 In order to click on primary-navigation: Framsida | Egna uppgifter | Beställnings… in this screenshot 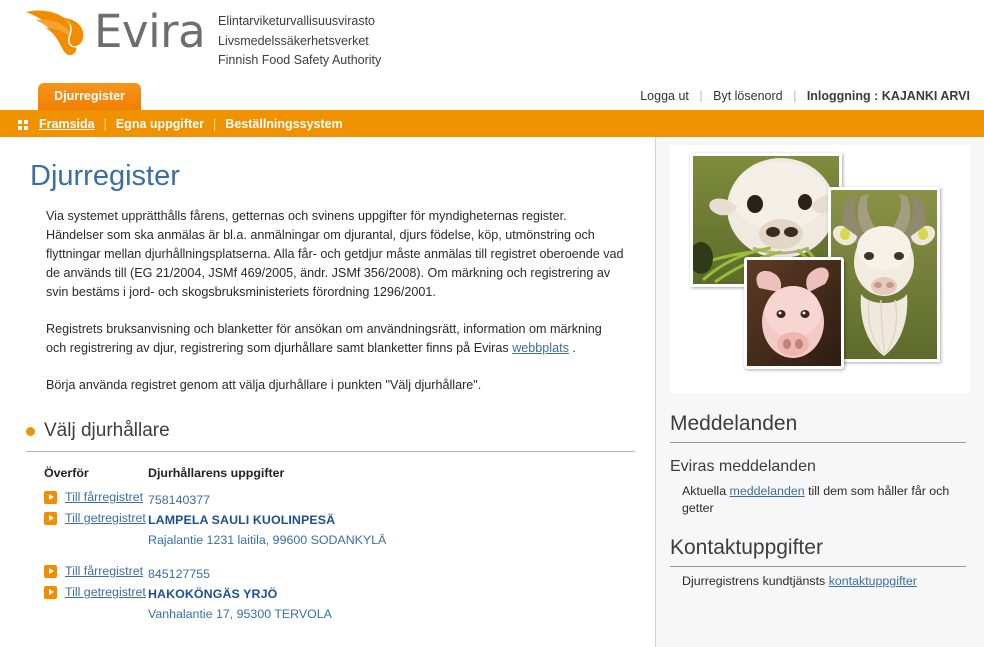, I will do `click(492, 123)`.